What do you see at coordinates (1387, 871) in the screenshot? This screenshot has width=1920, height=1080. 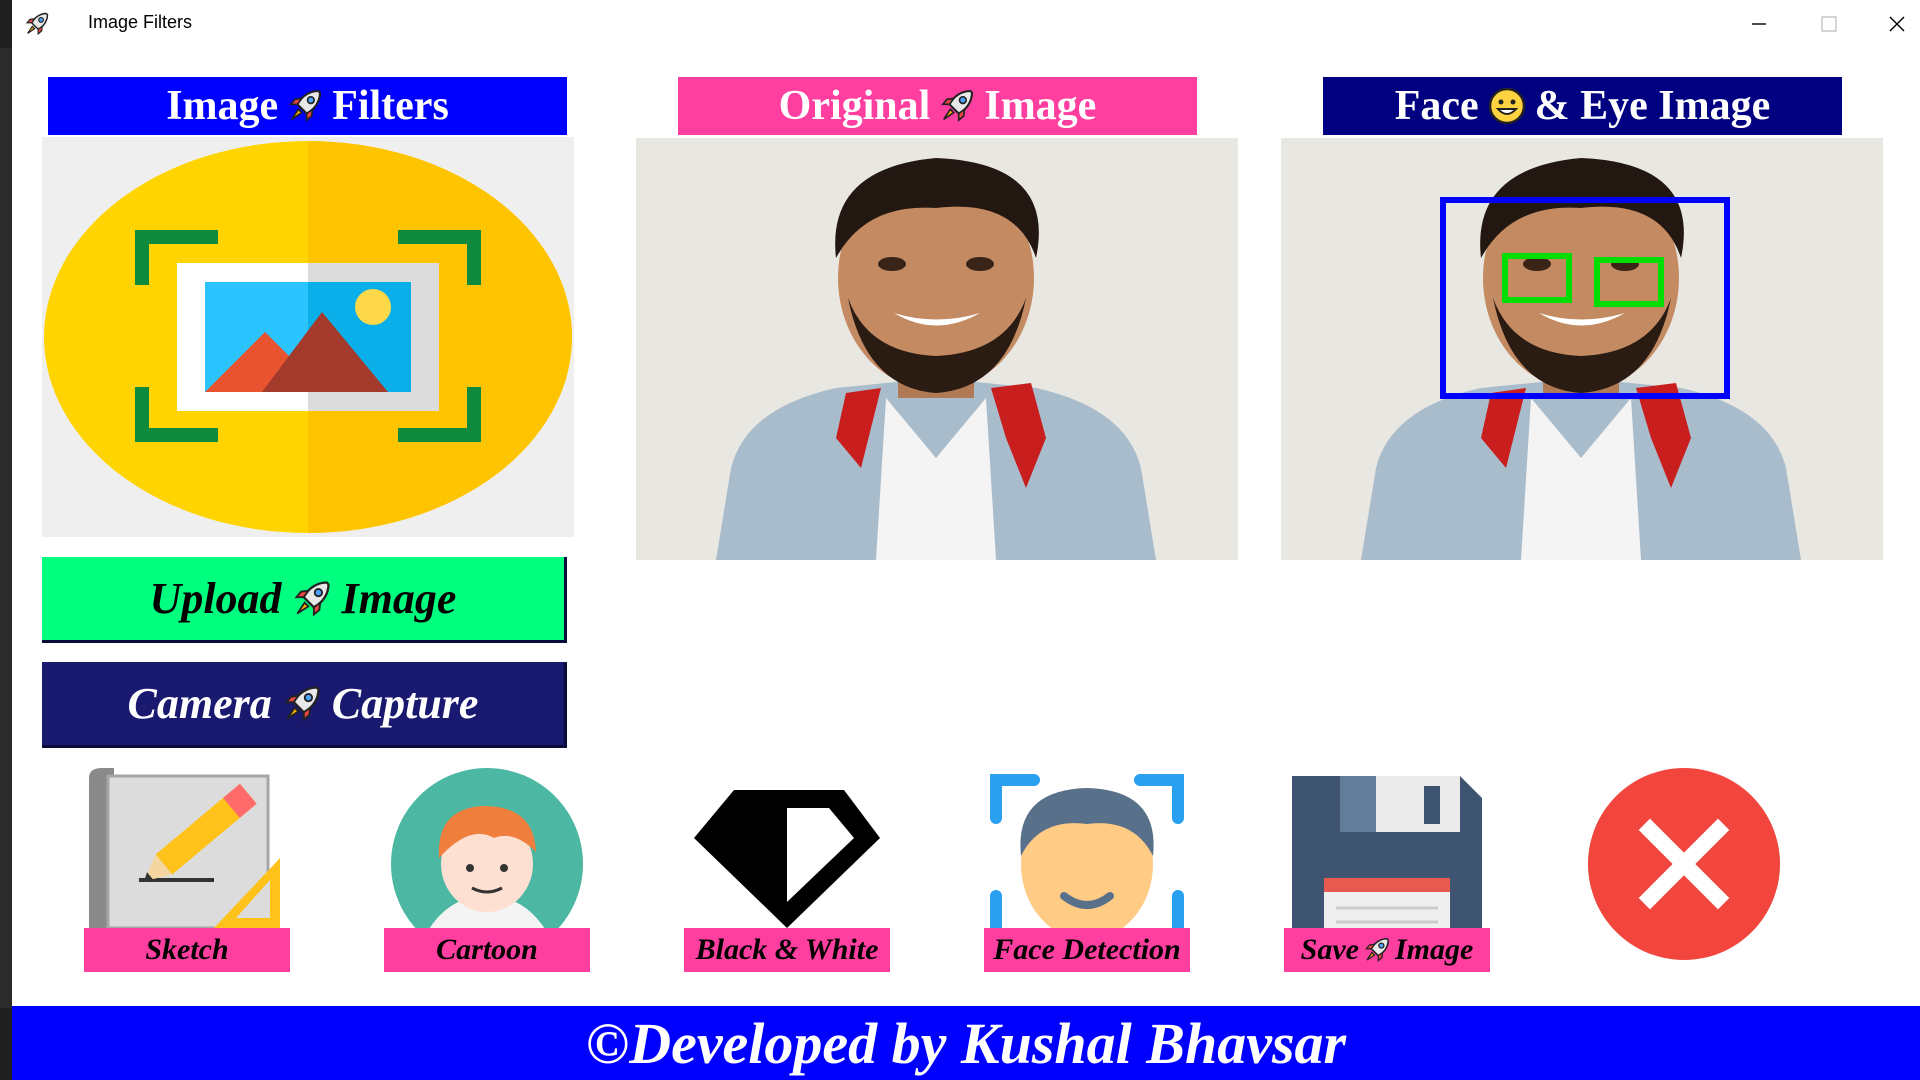 I see `save-image-button: Save Image` at bounding box center [1387, 871].